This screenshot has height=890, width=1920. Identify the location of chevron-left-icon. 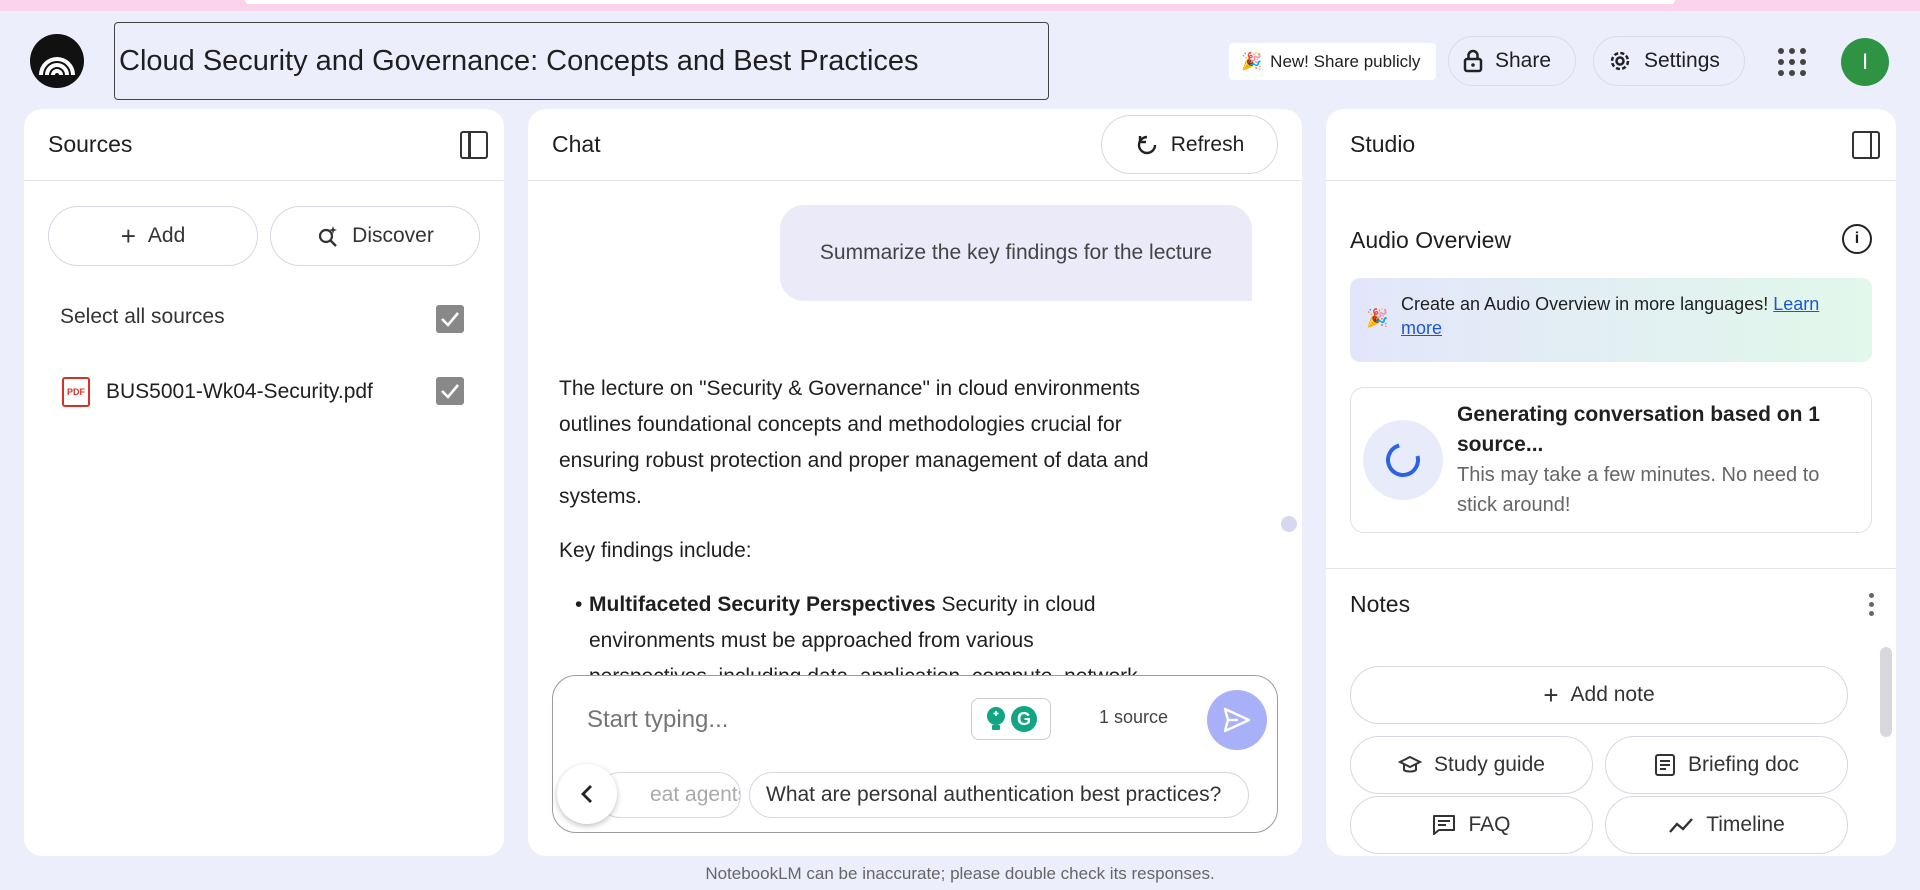
(586, 794).